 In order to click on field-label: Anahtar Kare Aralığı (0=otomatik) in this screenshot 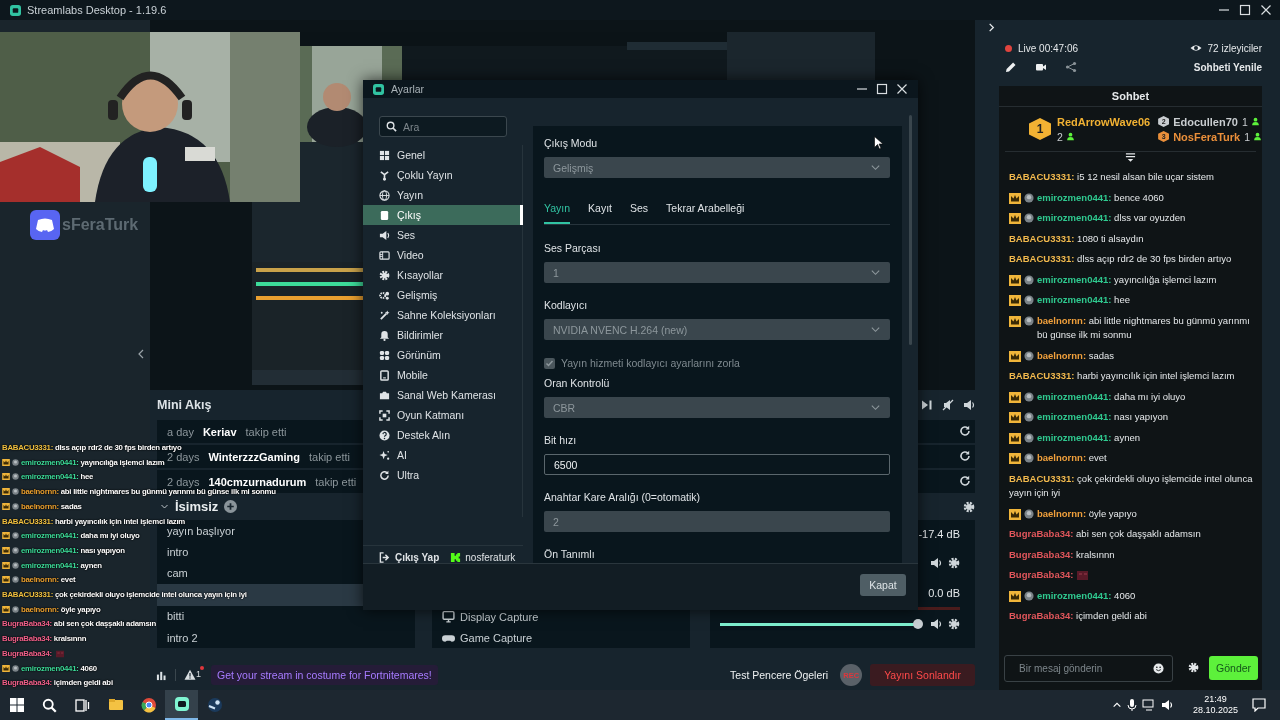, I will do `click(622, 497)`.